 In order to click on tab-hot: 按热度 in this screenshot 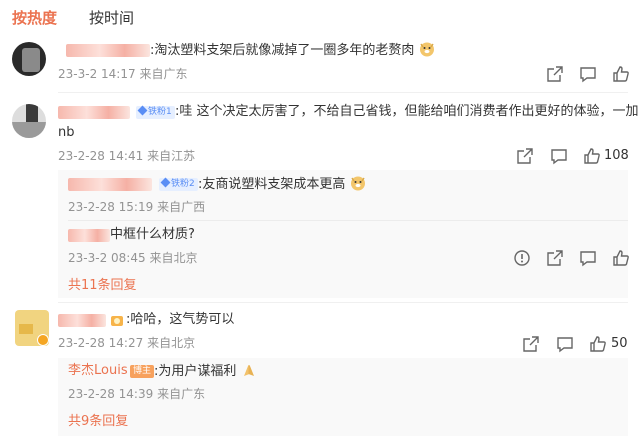, I will do `click(34, 18)`.